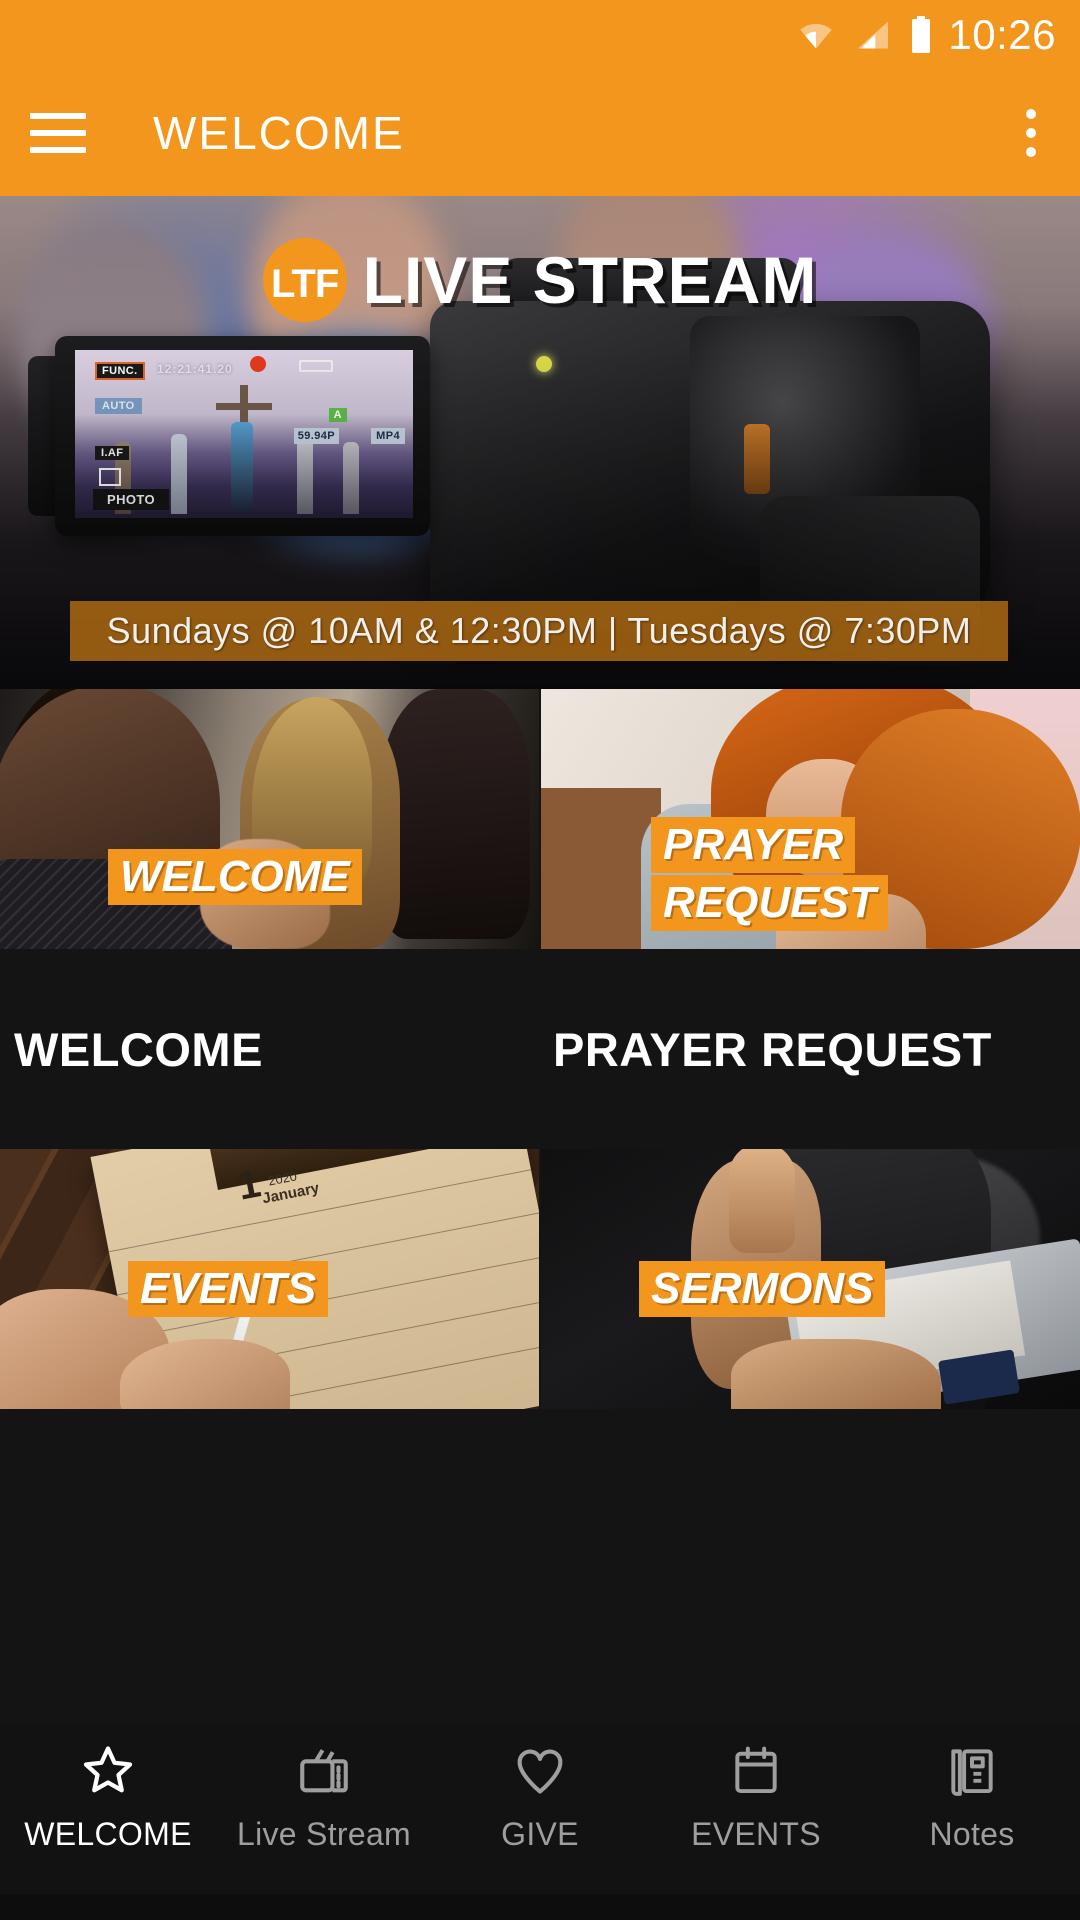  Describe the element at coordinates (235, 877) in the screenshot. I see `tile-welcome-overlay-label: WELCOME` at that location.